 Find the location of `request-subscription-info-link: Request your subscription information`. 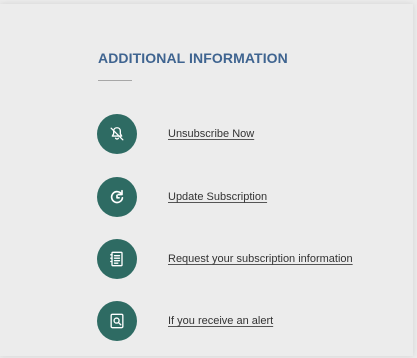

request-subscription-info-link: Request your subscription information is located at coordinates (260, 259).